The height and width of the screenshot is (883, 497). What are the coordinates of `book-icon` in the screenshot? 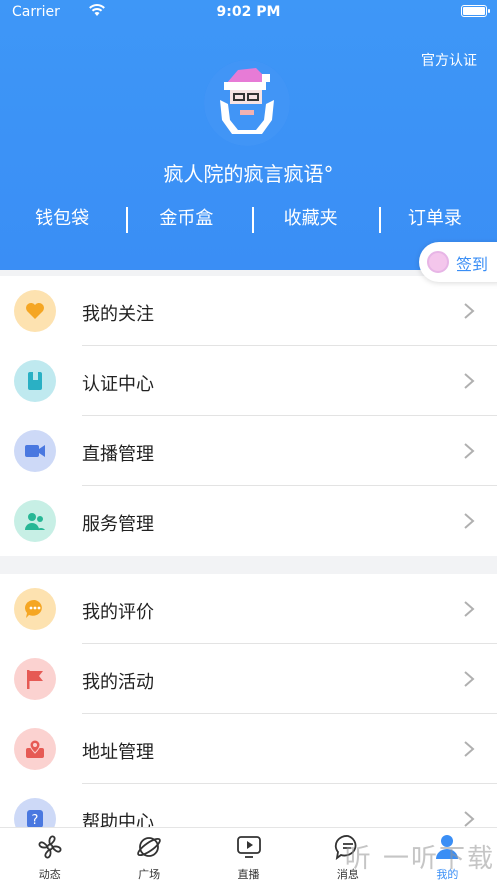 It's located at (35, 381).